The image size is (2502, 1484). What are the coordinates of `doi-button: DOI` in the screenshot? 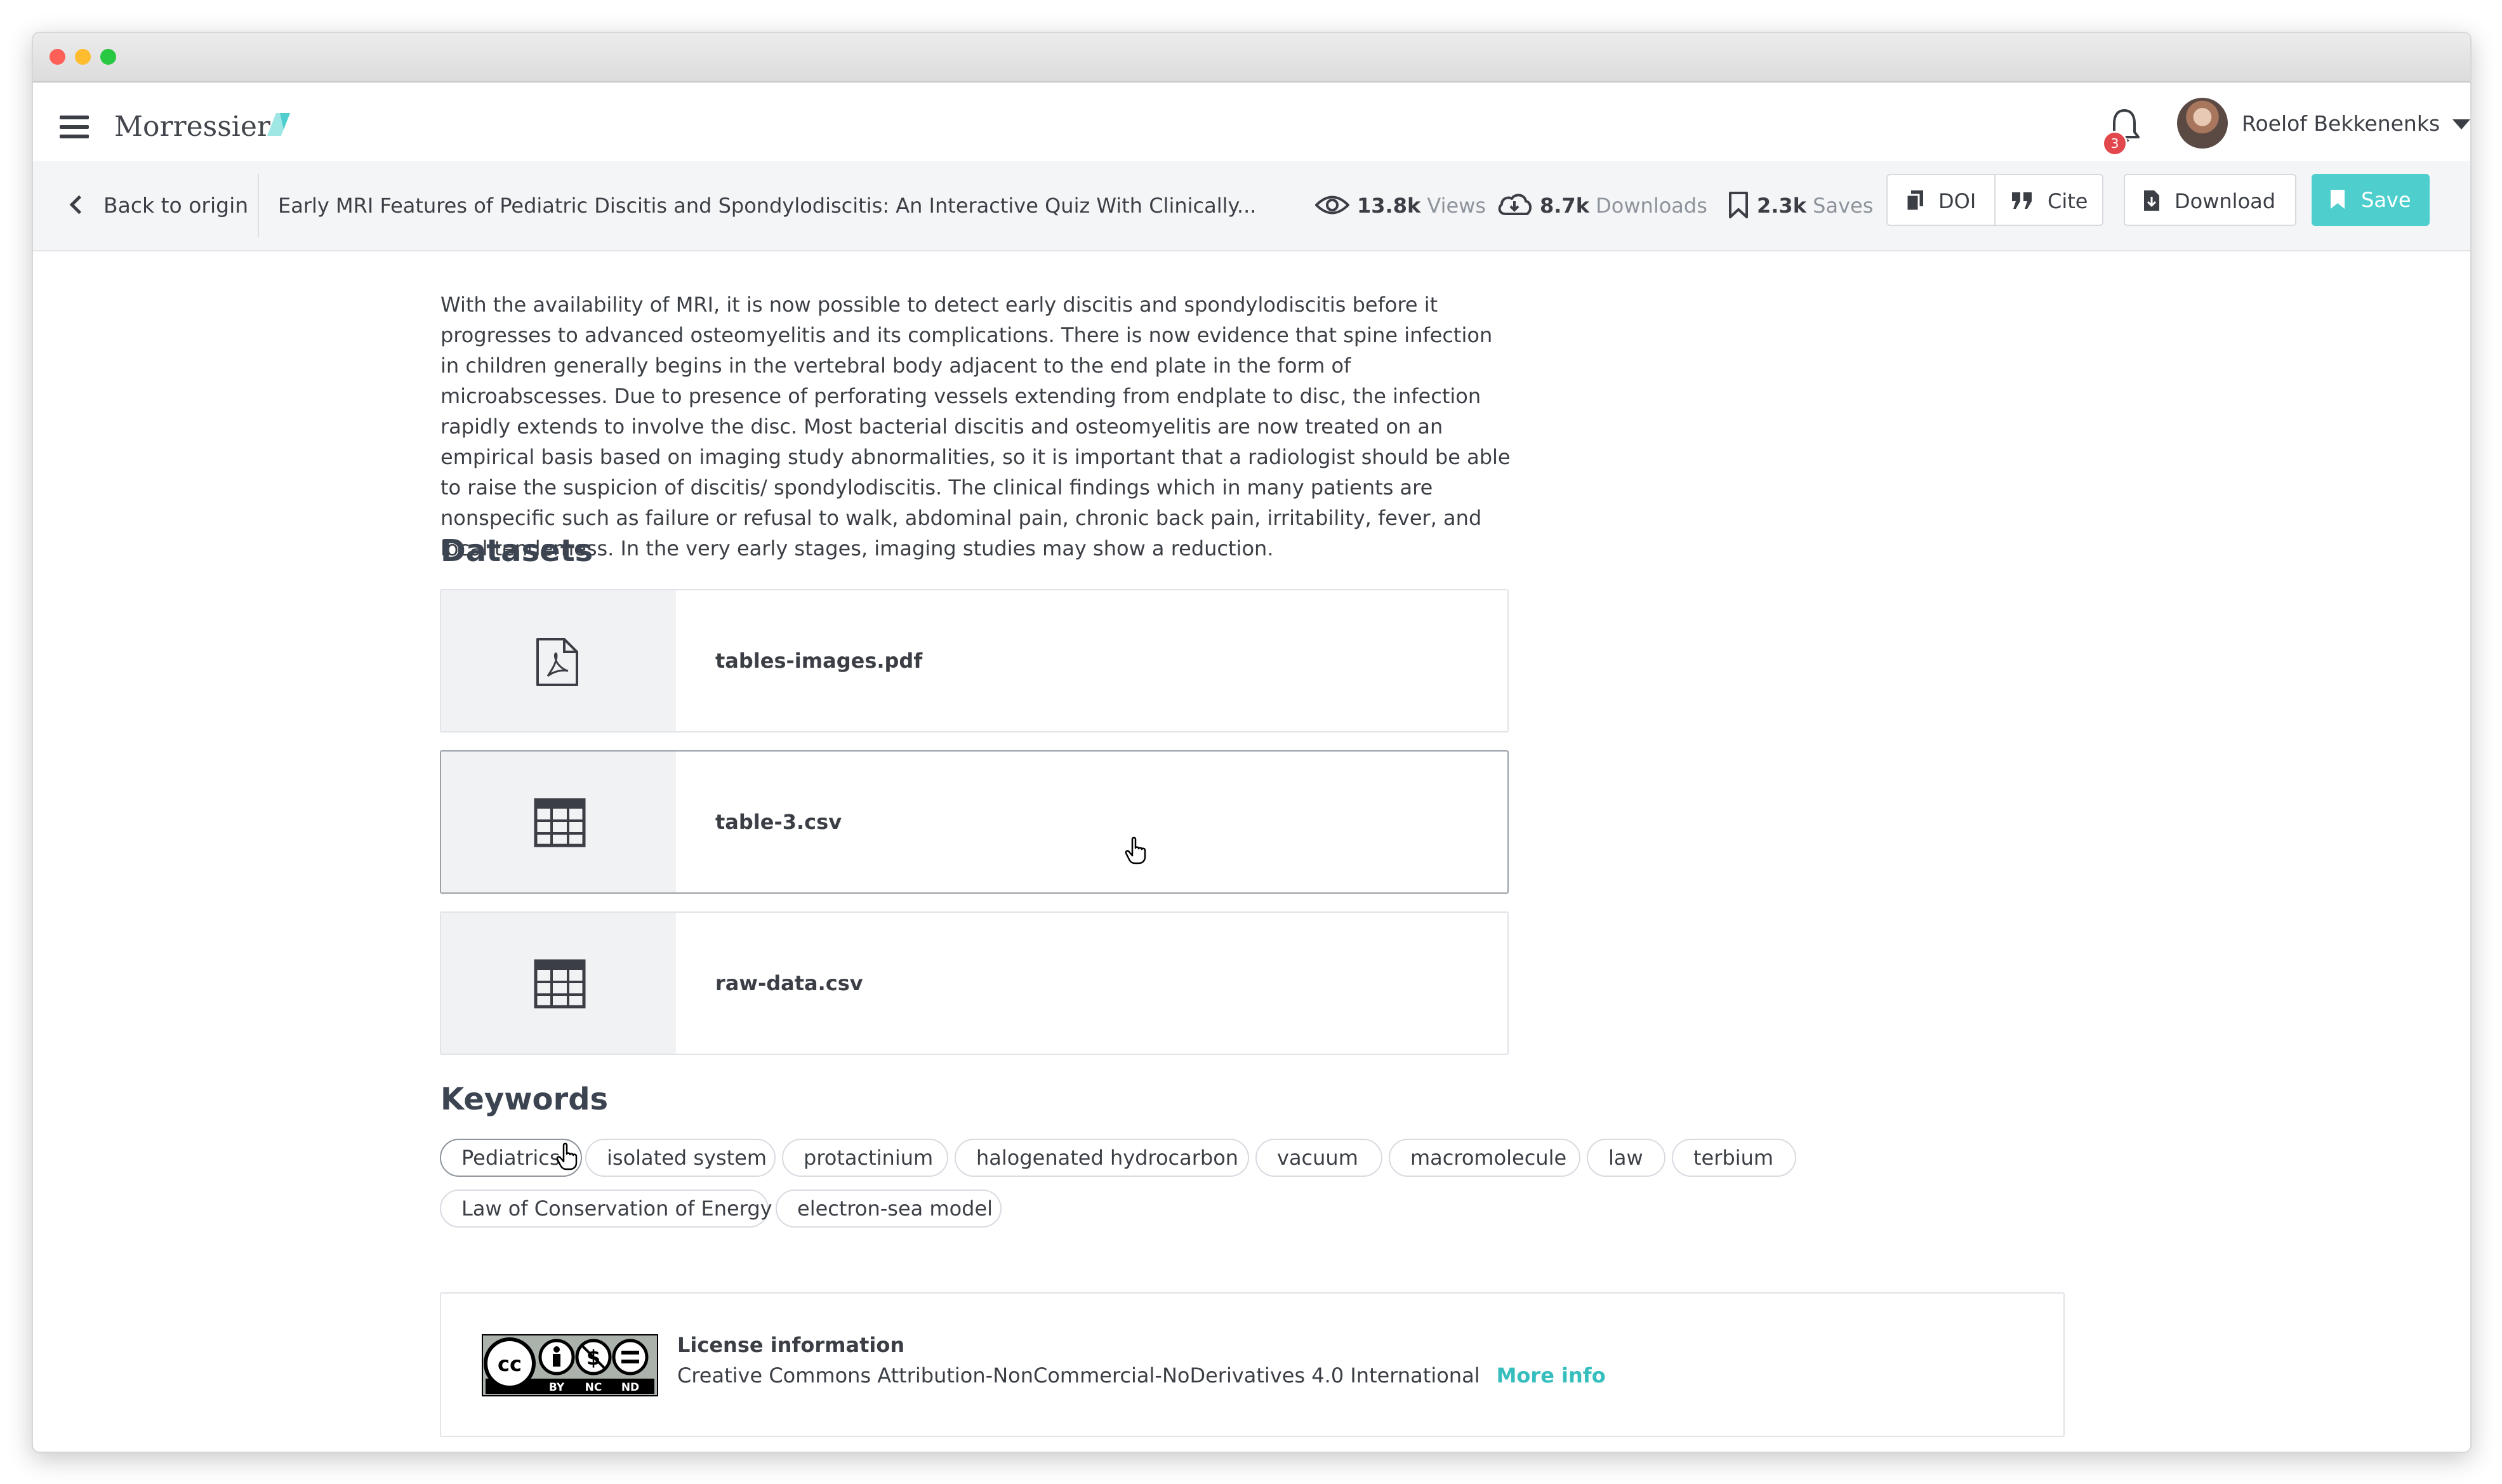 It's located at (1941, 200).